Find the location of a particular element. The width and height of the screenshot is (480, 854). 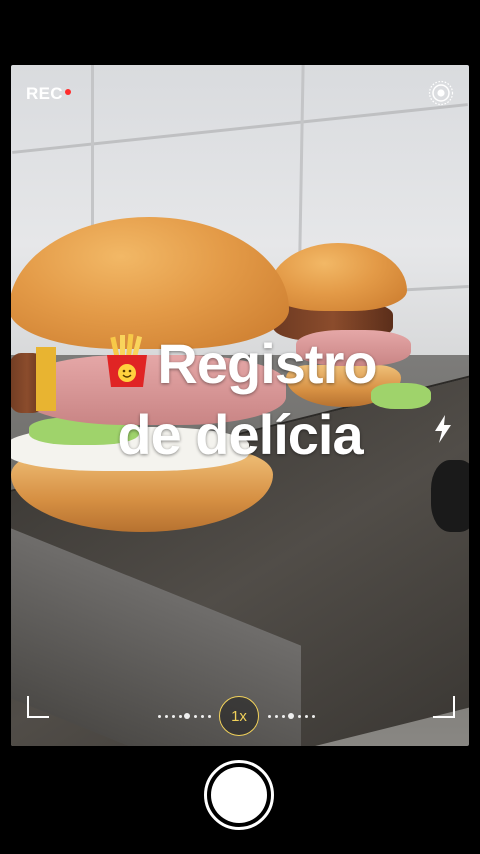

zoom-label: 1x is located at coordinates (239, 716).